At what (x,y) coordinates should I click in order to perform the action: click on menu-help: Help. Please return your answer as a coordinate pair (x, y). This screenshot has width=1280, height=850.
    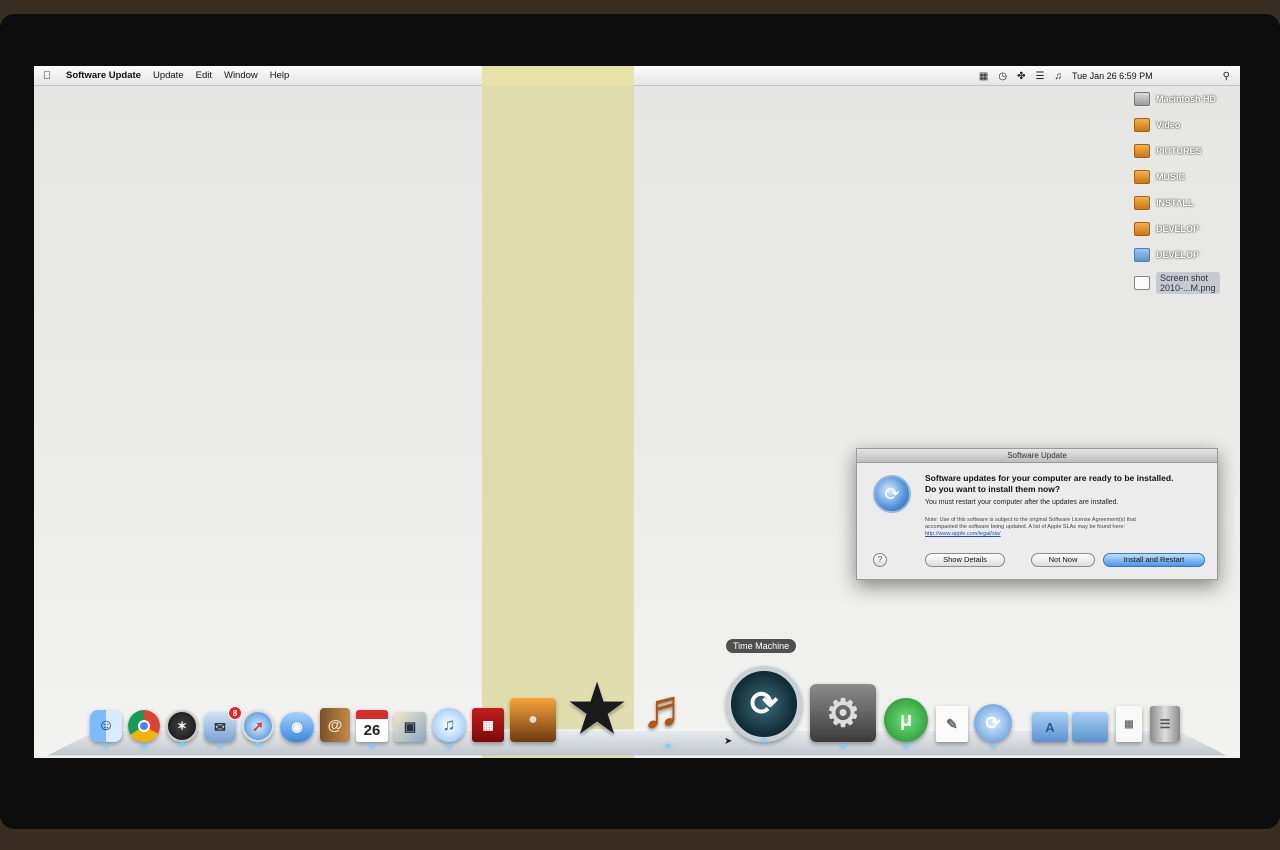
    Looking at the image, I should click on (280, 75).